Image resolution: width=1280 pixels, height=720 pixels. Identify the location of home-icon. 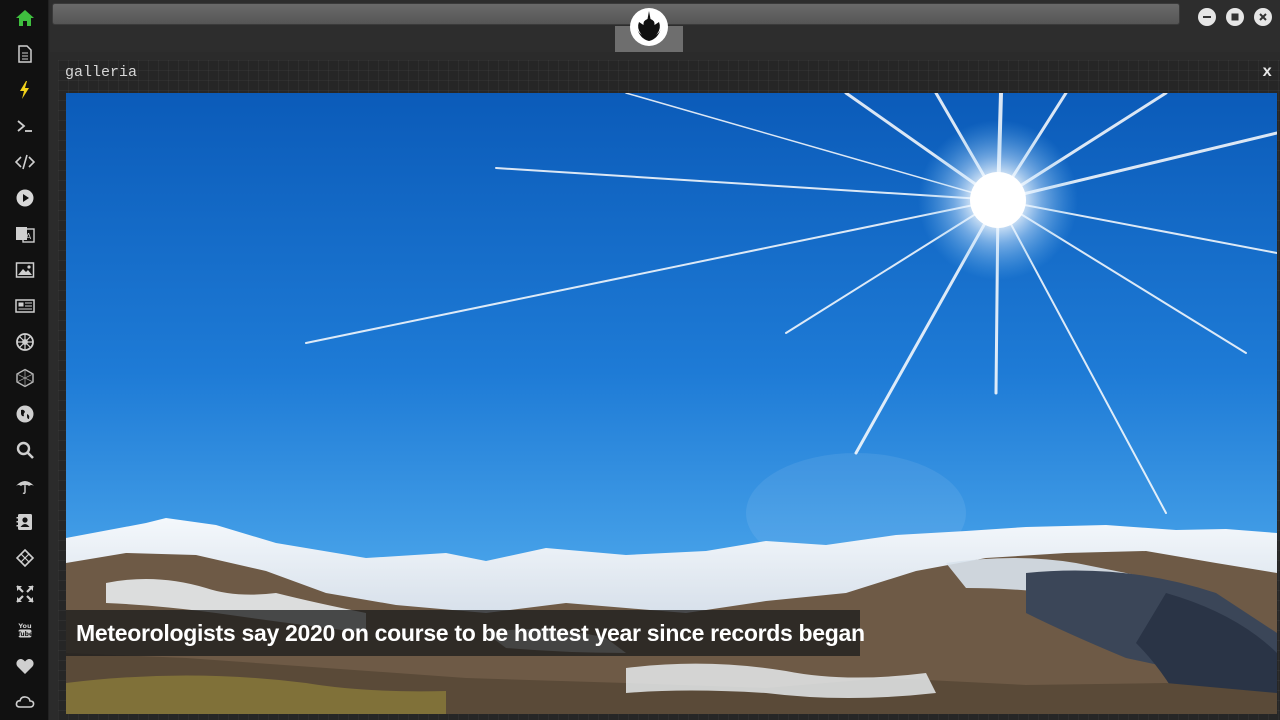
(25, 18).